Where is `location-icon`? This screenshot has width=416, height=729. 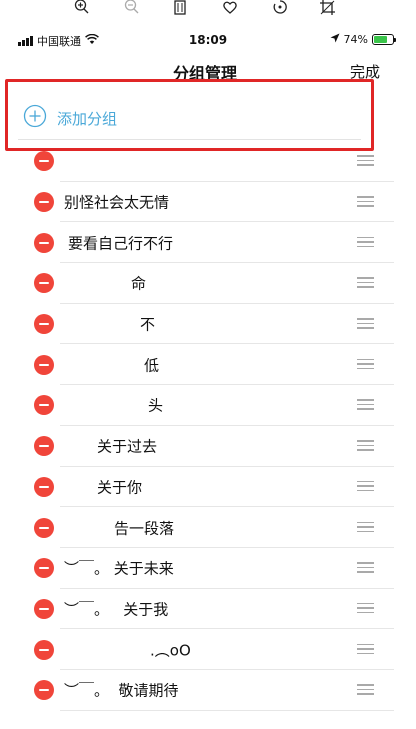
location-icon is located at coordinates (335, 39).